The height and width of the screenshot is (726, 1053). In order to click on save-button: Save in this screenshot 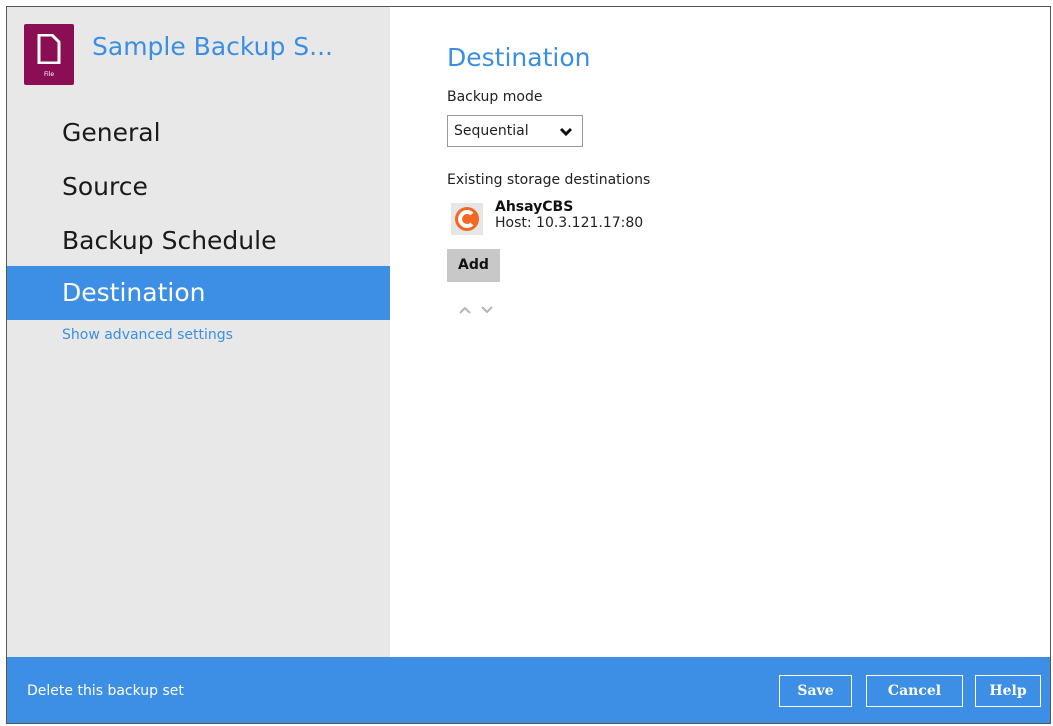, I will do `click(815, 691)`.